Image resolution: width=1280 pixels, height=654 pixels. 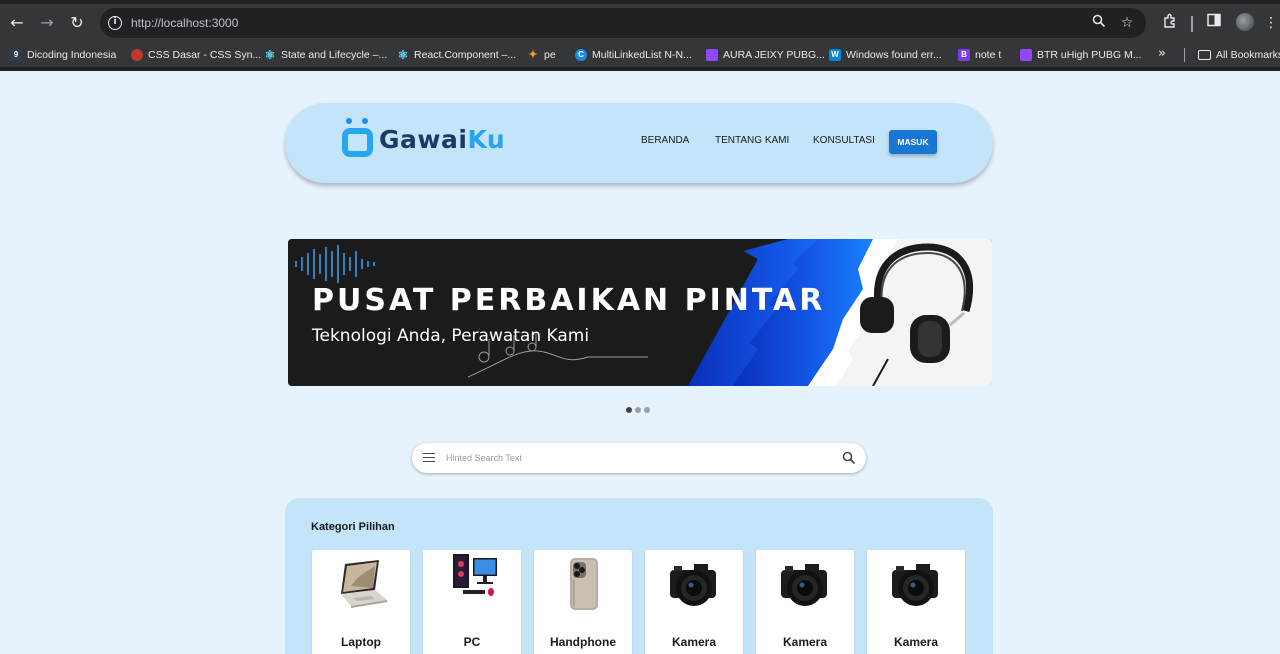 I want to click on logo-text-main: Gawai, so click(x=423, y=139).